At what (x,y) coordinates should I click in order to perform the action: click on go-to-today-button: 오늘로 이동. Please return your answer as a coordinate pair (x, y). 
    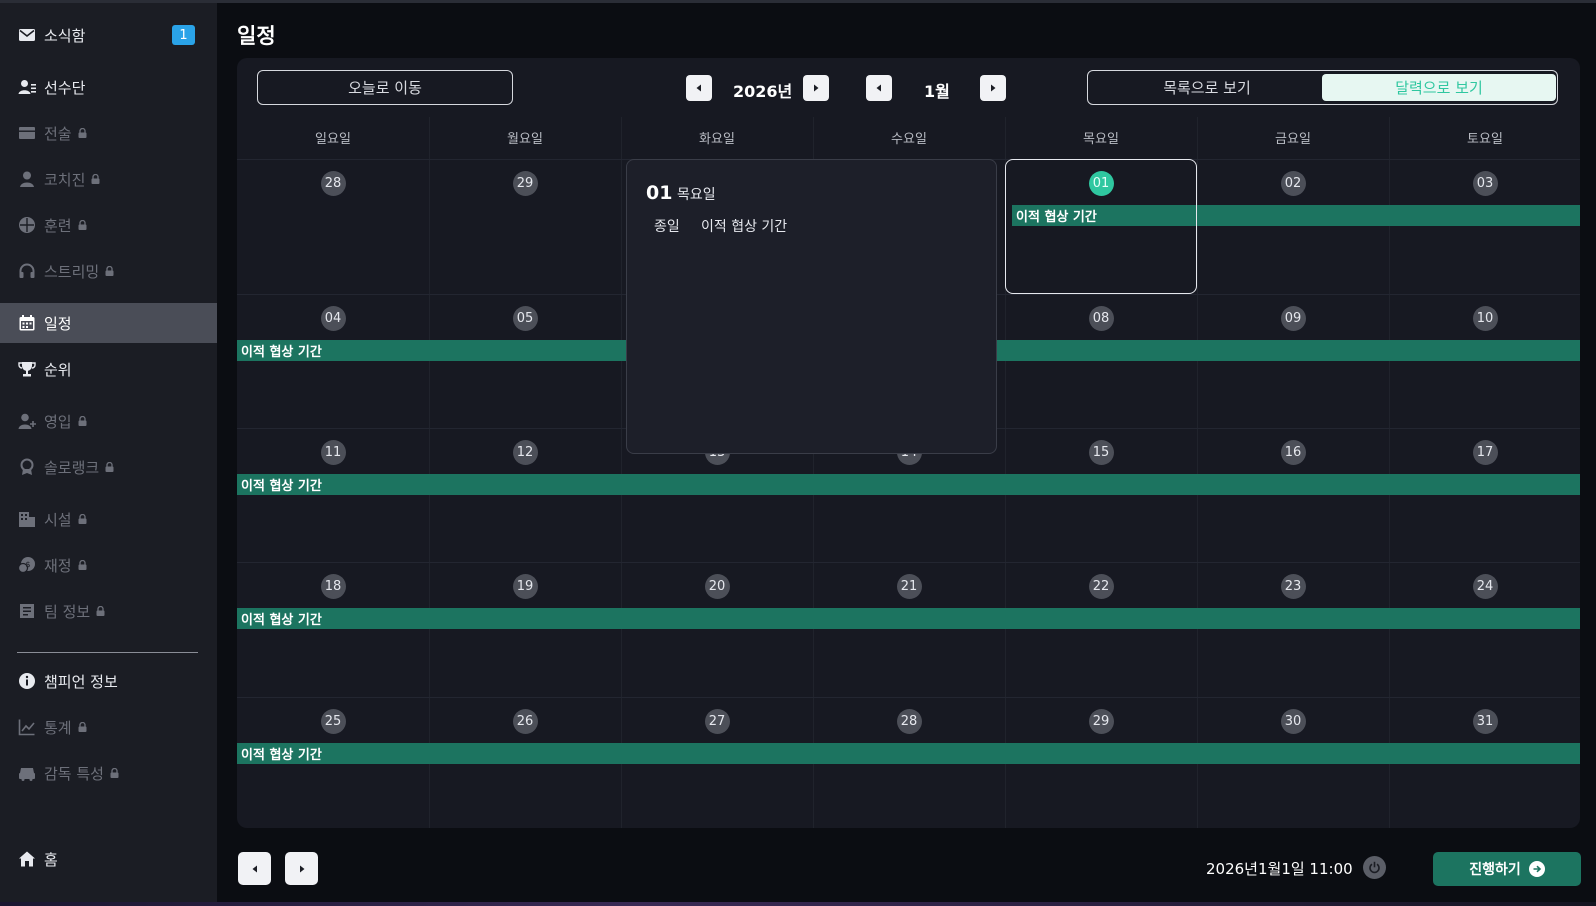
    Looking at the image, I should click on (385, 87).